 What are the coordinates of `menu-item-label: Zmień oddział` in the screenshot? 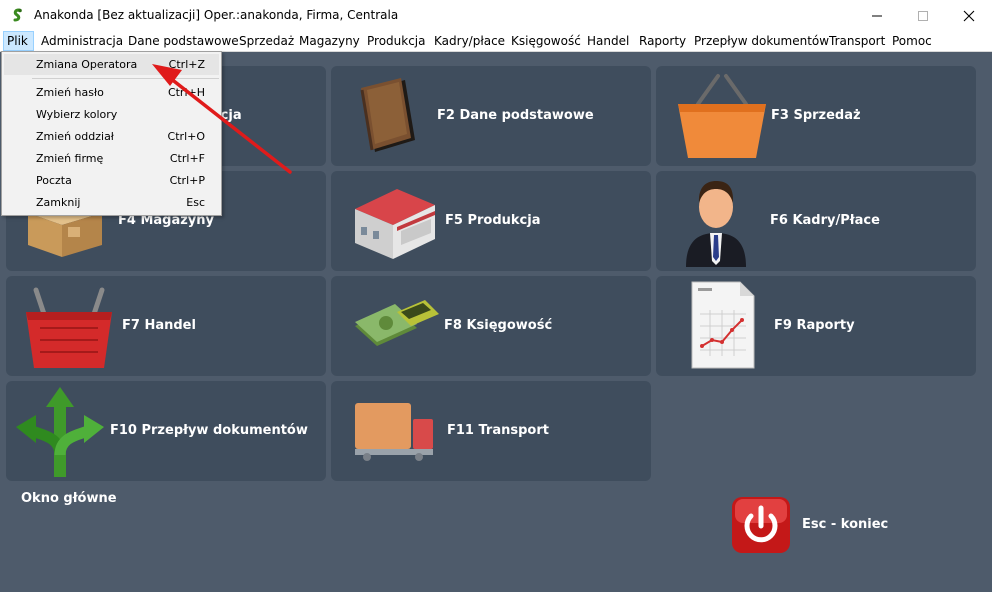 It's located at (75, 136).